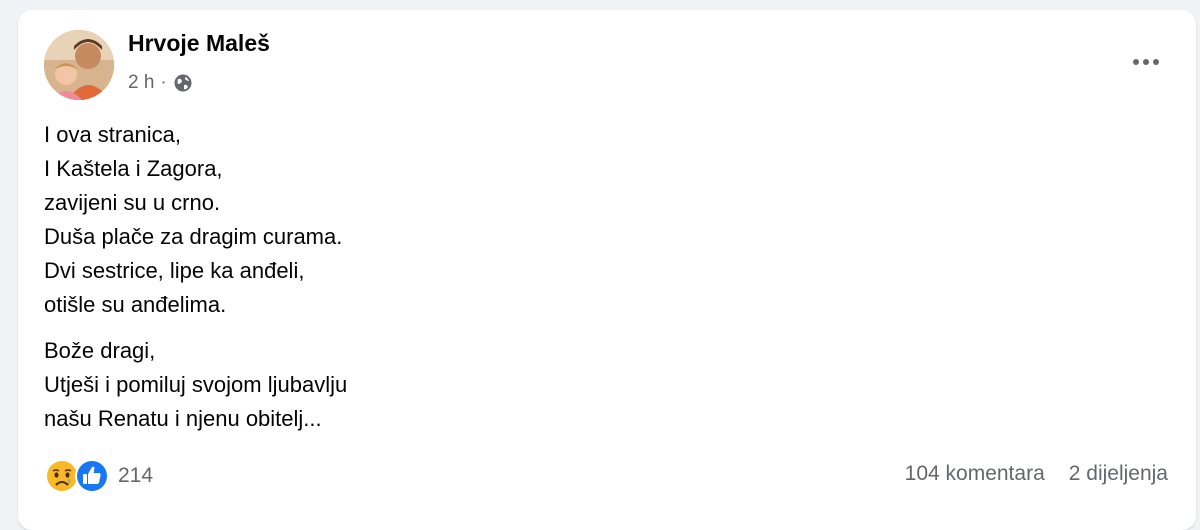 The height and width of the screenshot is (530, 1200). I want to click on post-meta: 2 h ·, so click(160, 83).